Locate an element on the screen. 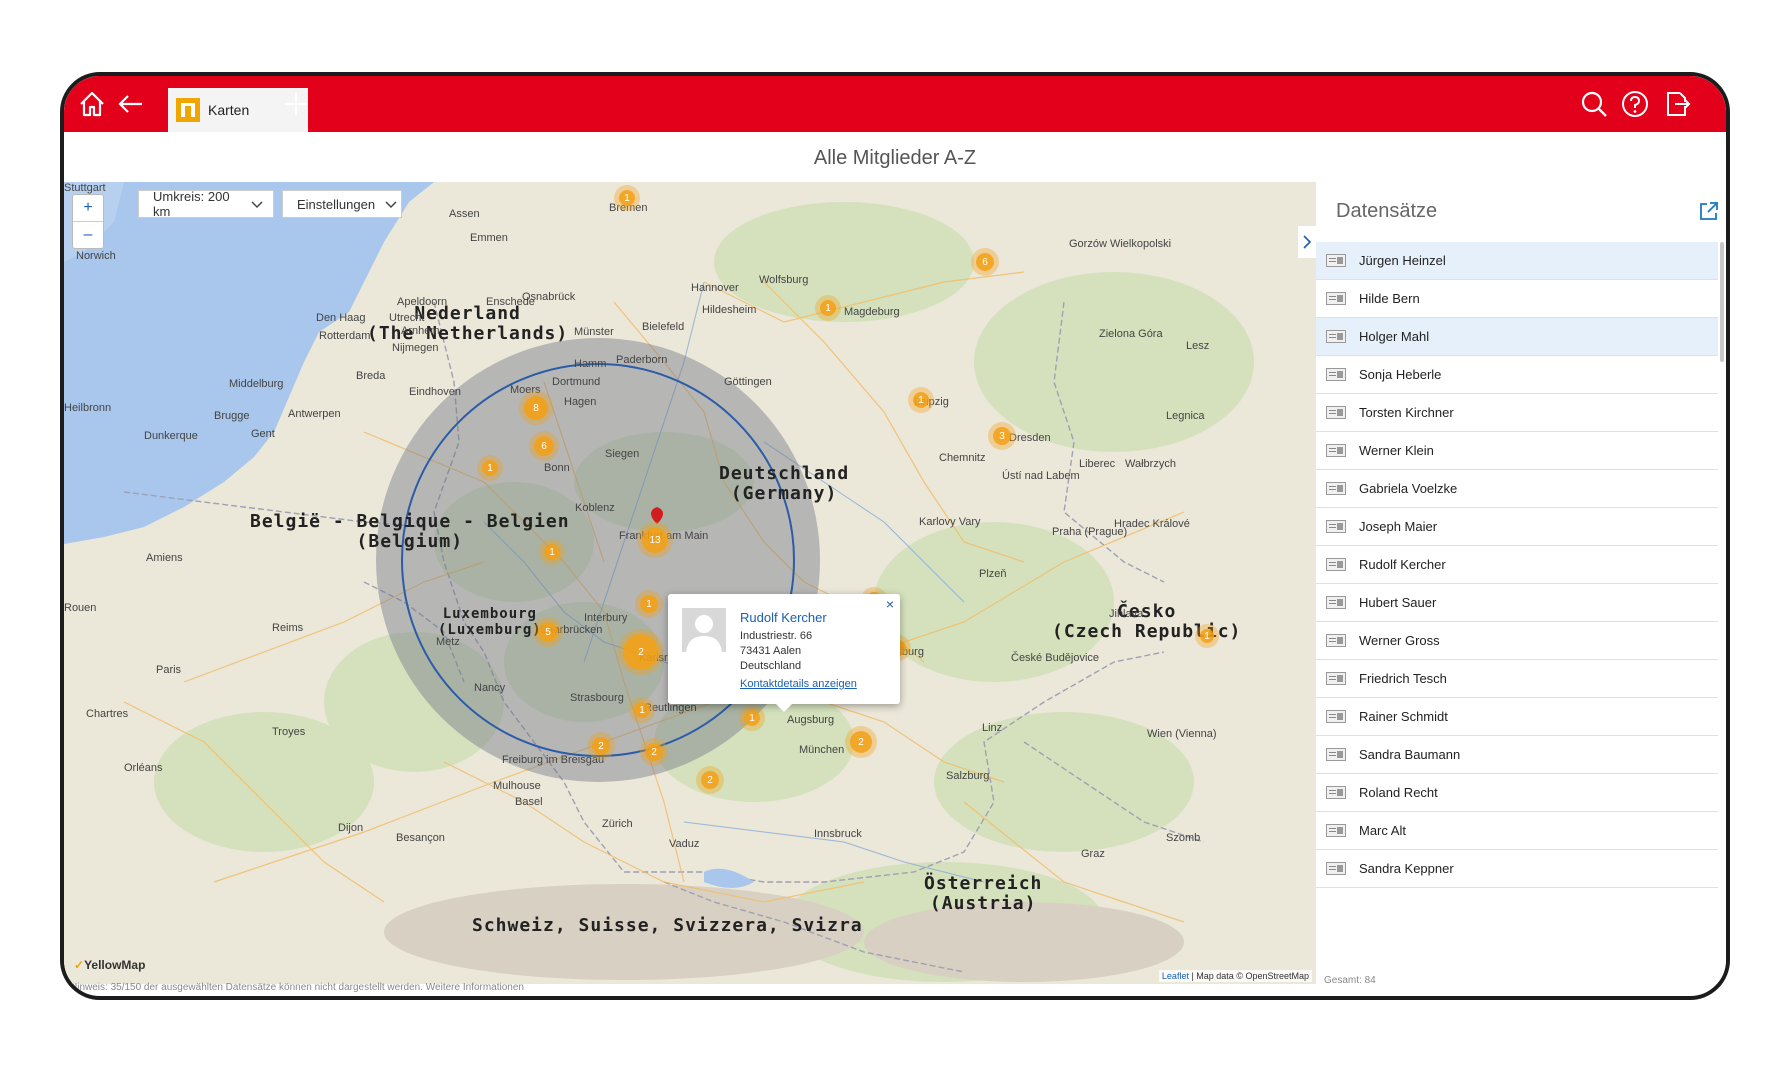  help-icon is located at coordinates (1635, 104).